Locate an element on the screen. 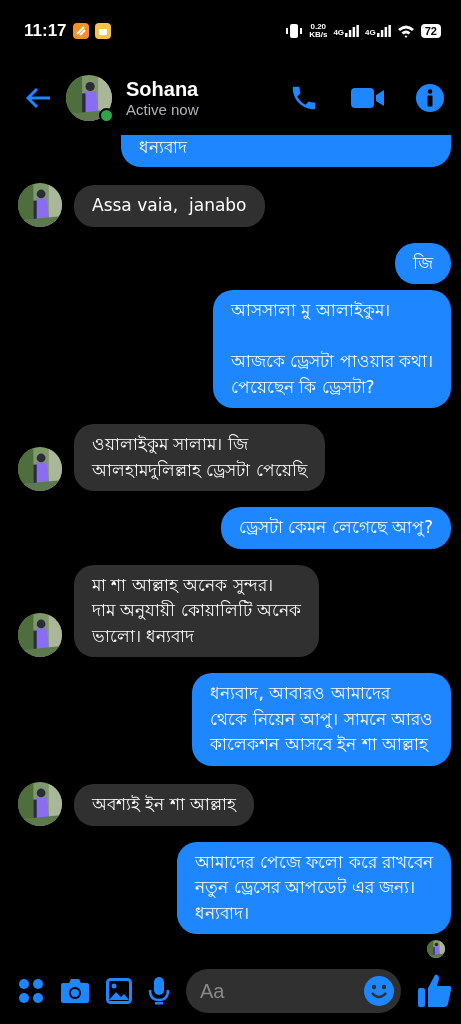  sent-message: আসসালা মু আলাইকুম। আজকে ড্রেসটা পাওয়ার কথা। পেয়েছেন কি ড্রেসটা? is located at coordinates (331, 349).